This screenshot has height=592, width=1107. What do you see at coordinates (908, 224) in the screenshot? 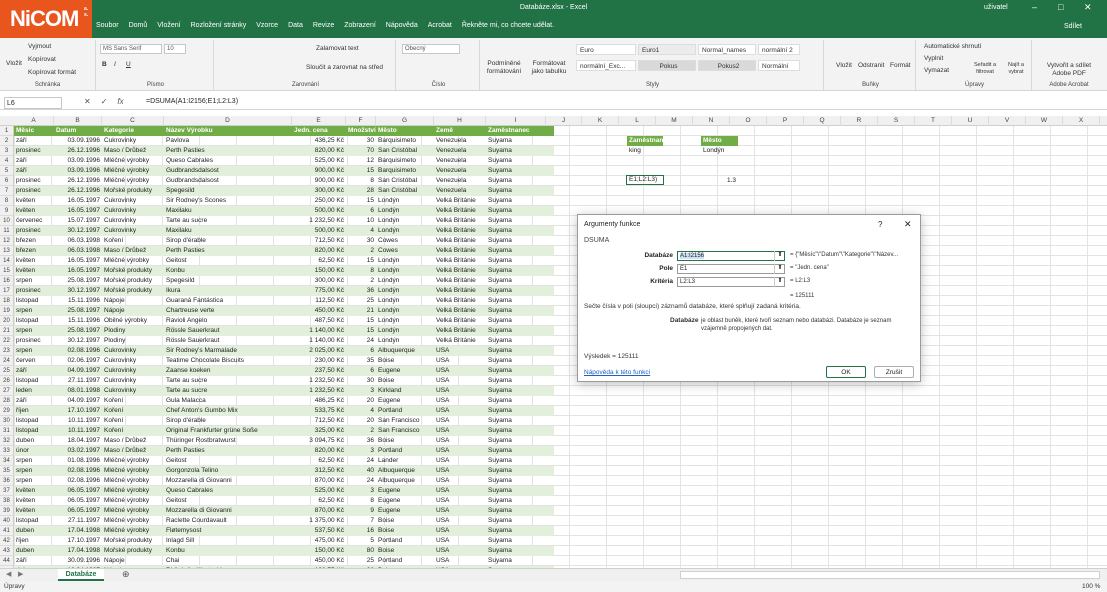
I see `close-icon: ✕` at bounding box center [908, 224].